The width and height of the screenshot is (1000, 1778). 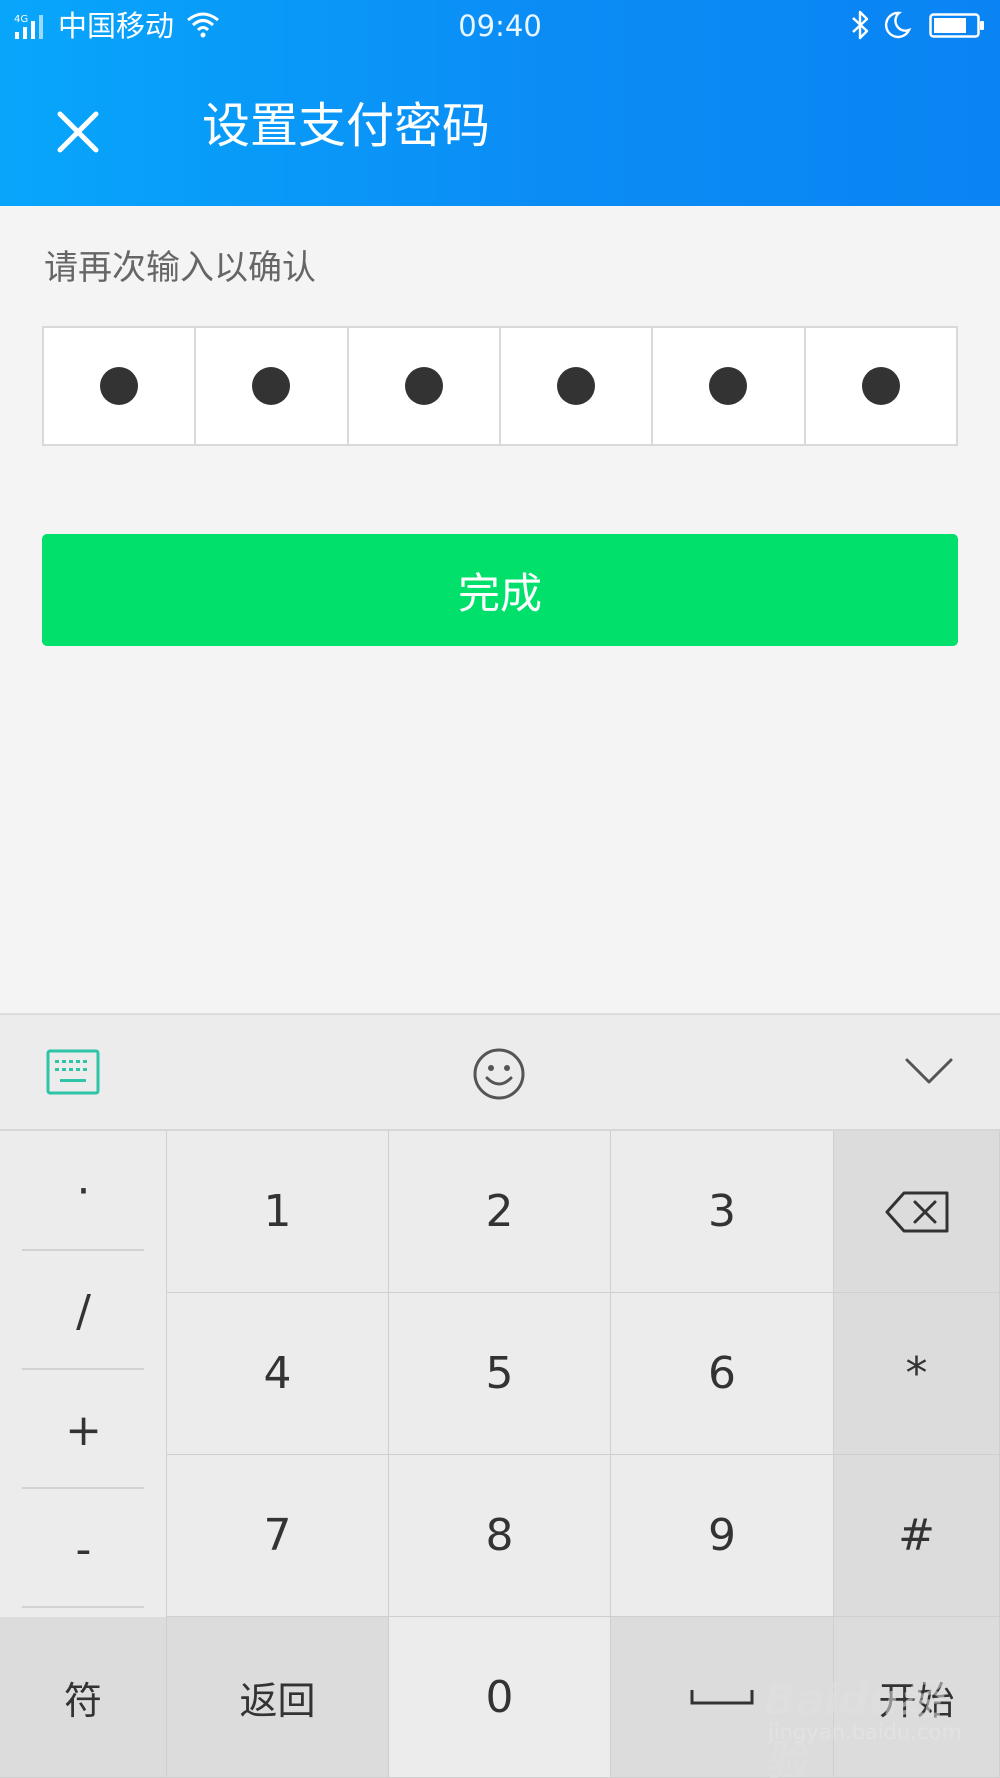 I want to click on bluetooth-icon, so click(x=860, y=25).